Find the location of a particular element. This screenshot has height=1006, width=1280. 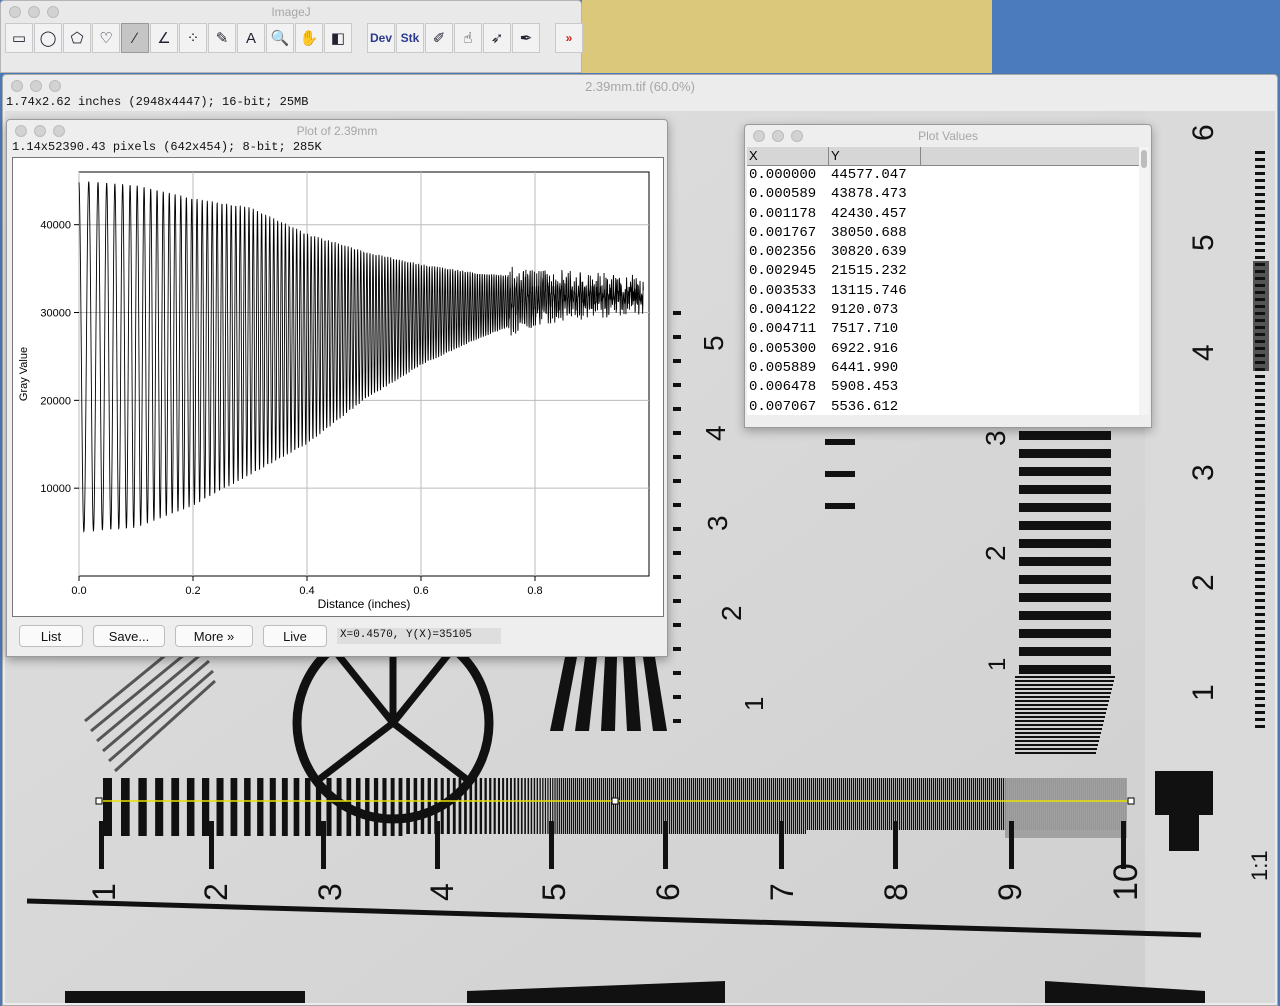

text-tool: A is located at coordinates (251, 38).